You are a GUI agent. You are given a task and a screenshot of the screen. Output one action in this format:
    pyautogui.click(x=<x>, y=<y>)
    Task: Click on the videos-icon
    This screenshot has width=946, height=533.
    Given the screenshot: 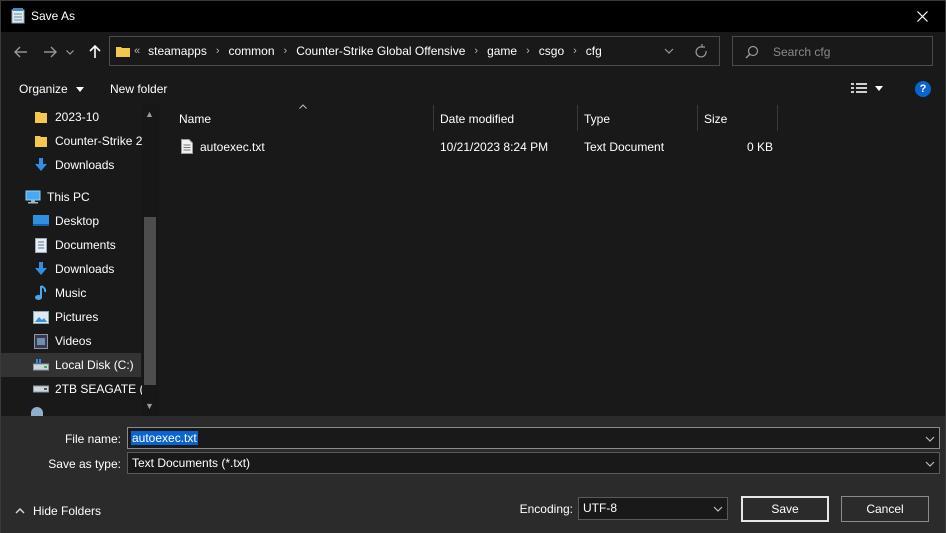 What is the action you would take?
    pyautogui.click(x=41, y=341)
    